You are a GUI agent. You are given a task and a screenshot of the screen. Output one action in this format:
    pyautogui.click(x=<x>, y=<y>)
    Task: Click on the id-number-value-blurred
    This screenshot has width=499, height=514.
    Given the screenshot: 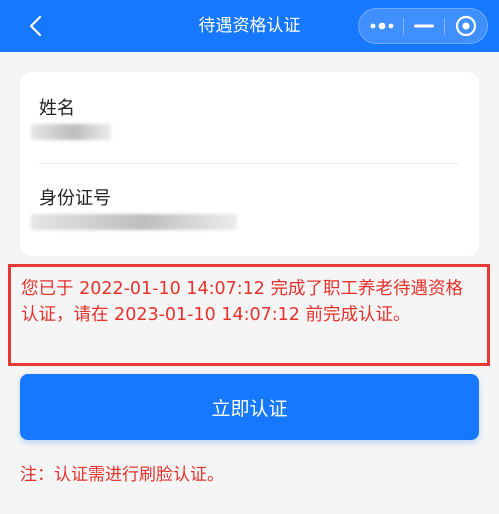 What is the action you would take?
    pyautogui.click(x=134, y=222)
    